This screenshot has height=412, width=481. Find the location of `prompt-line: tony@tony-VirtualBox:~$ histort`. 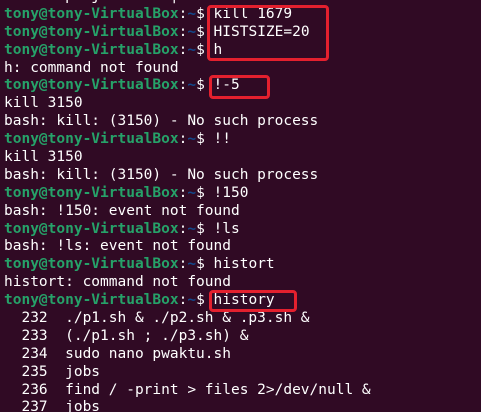

prompt-line: tony@tony-VirtualBox:~$ histort is located at coordinates (187, 265).